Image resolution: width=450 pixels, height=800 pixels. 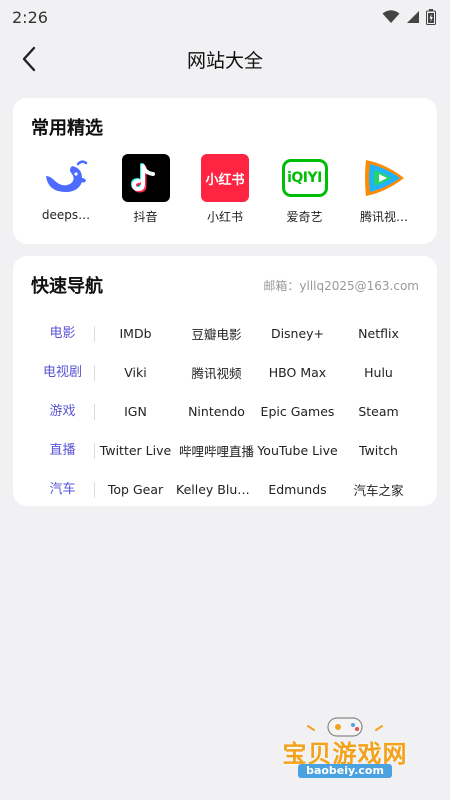 I want to click on nav-link: Top Gear, so click(x=135, y=489).